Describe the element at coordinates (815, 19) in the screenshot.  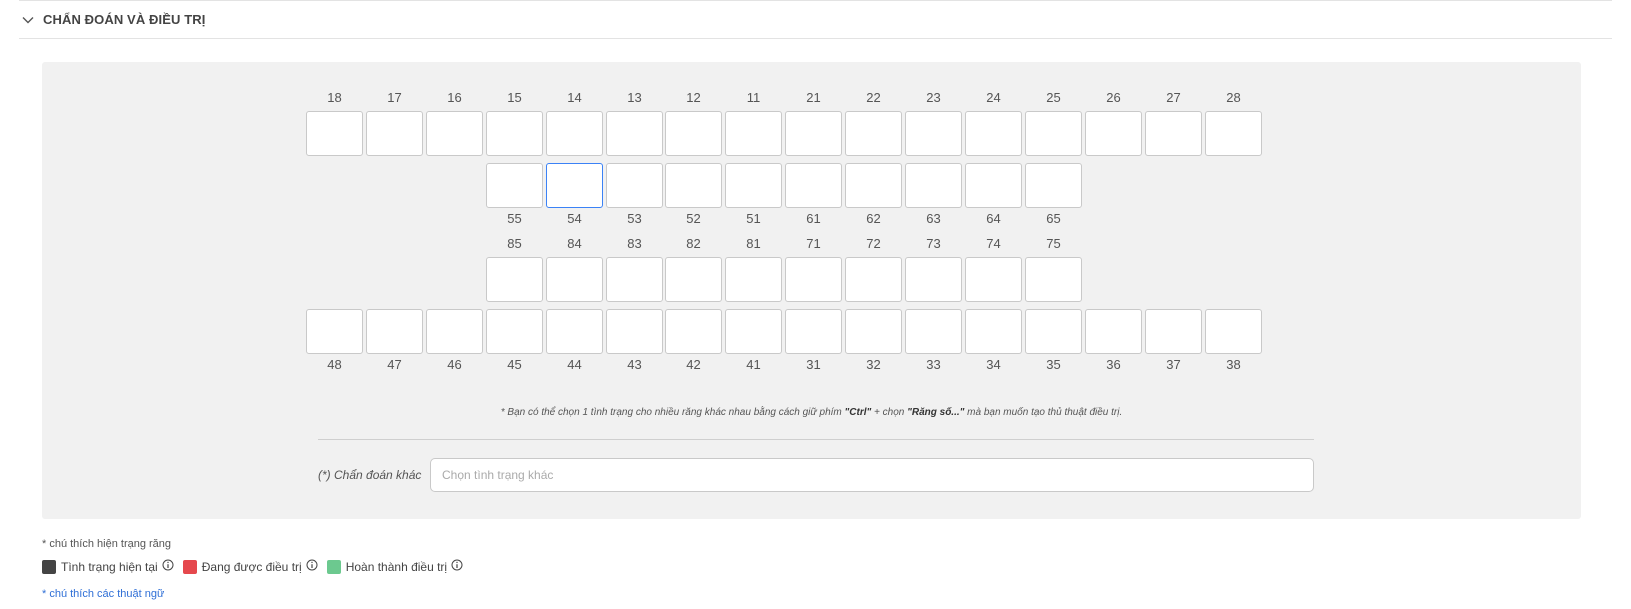
I see `section-header: CHẨN ĐOÁN VÀ ĐIỀU TRỊ` at that location.